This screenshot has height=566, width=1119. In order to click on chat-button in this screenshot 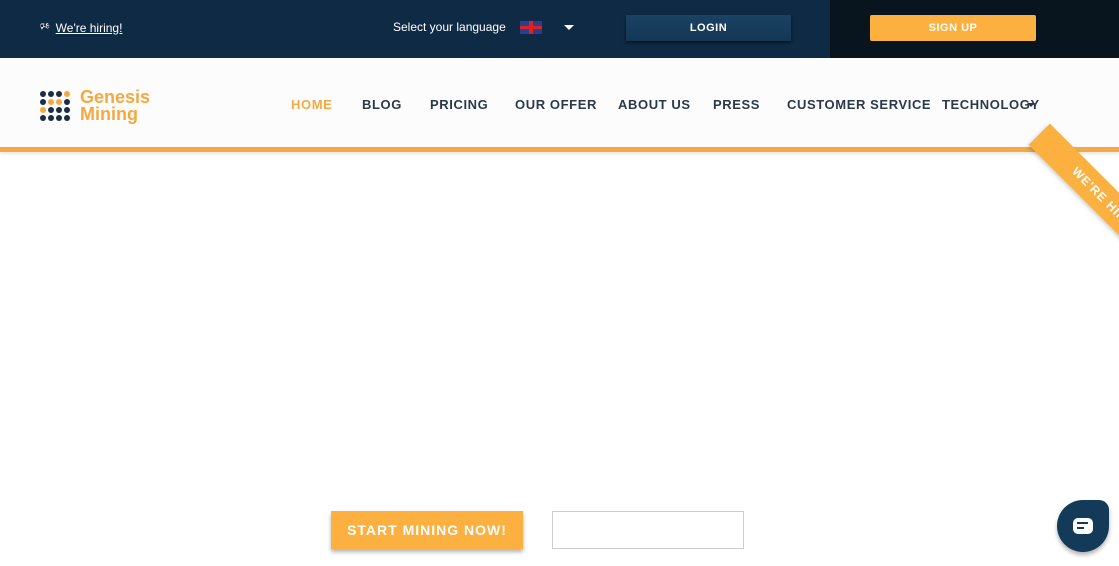, I will do `click(1083, 526)`.